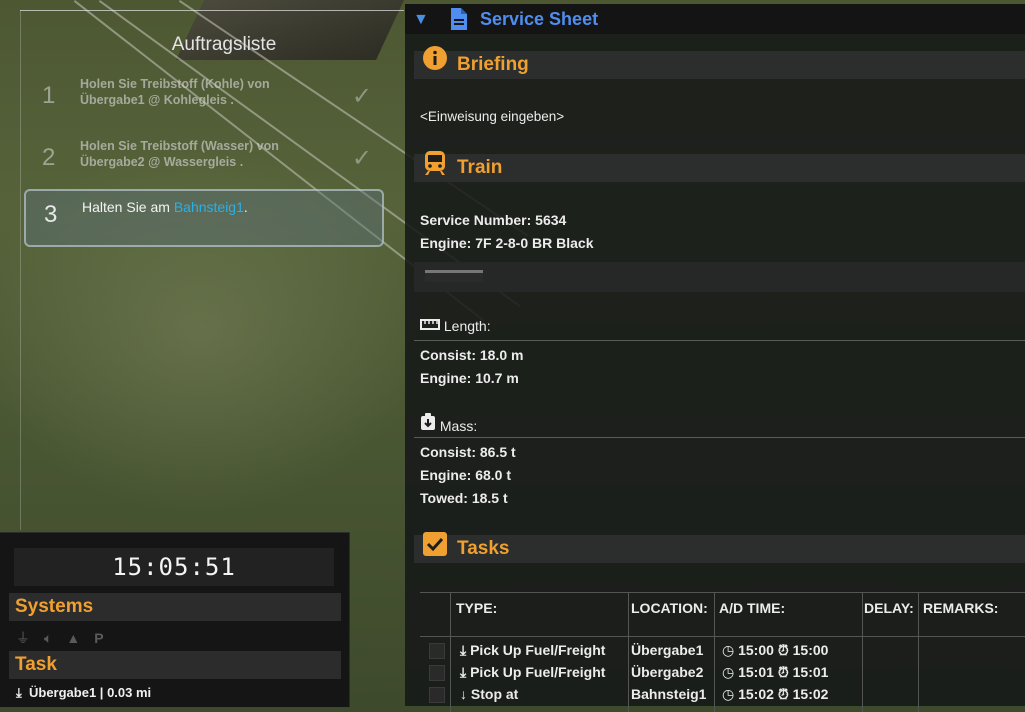  What do you see at coordinates (469, 378) in the screenshot?
I see `length-engine: Engine: 10.7 m` at bounding box center [469, 378].